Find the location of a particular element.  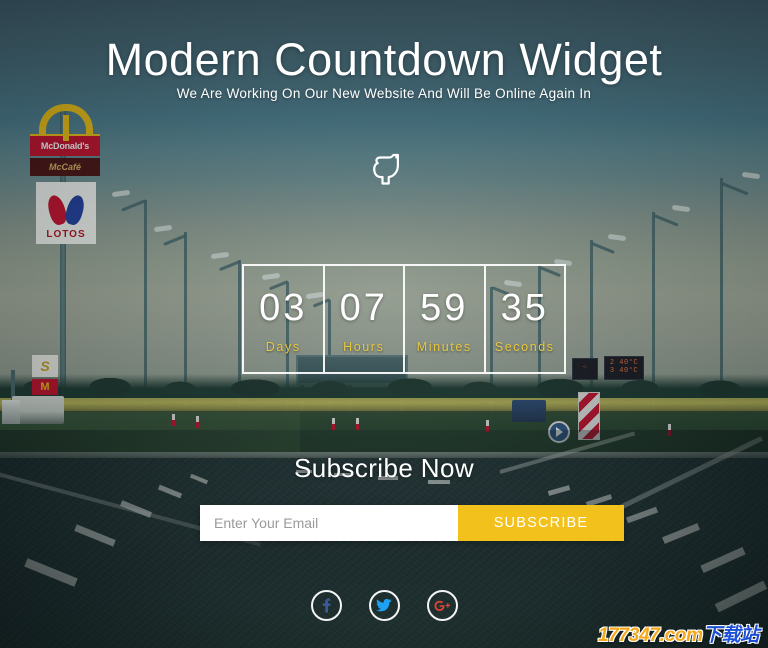

watermark-suffix: 下载站 is located at coordinates (730, 635).